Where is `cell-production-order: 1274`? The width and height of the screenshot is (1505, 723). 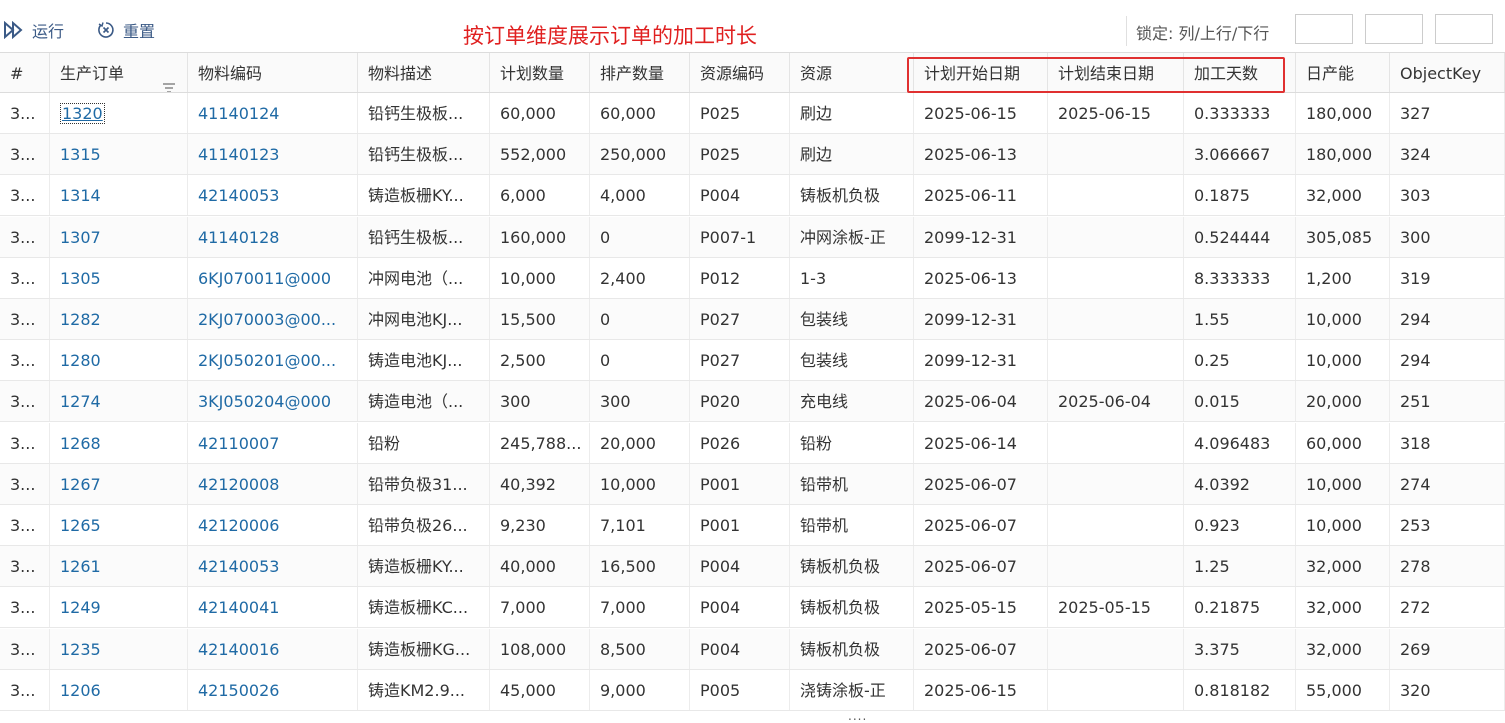
cell-production-order: 1274 is located at coordinates (119, 401).